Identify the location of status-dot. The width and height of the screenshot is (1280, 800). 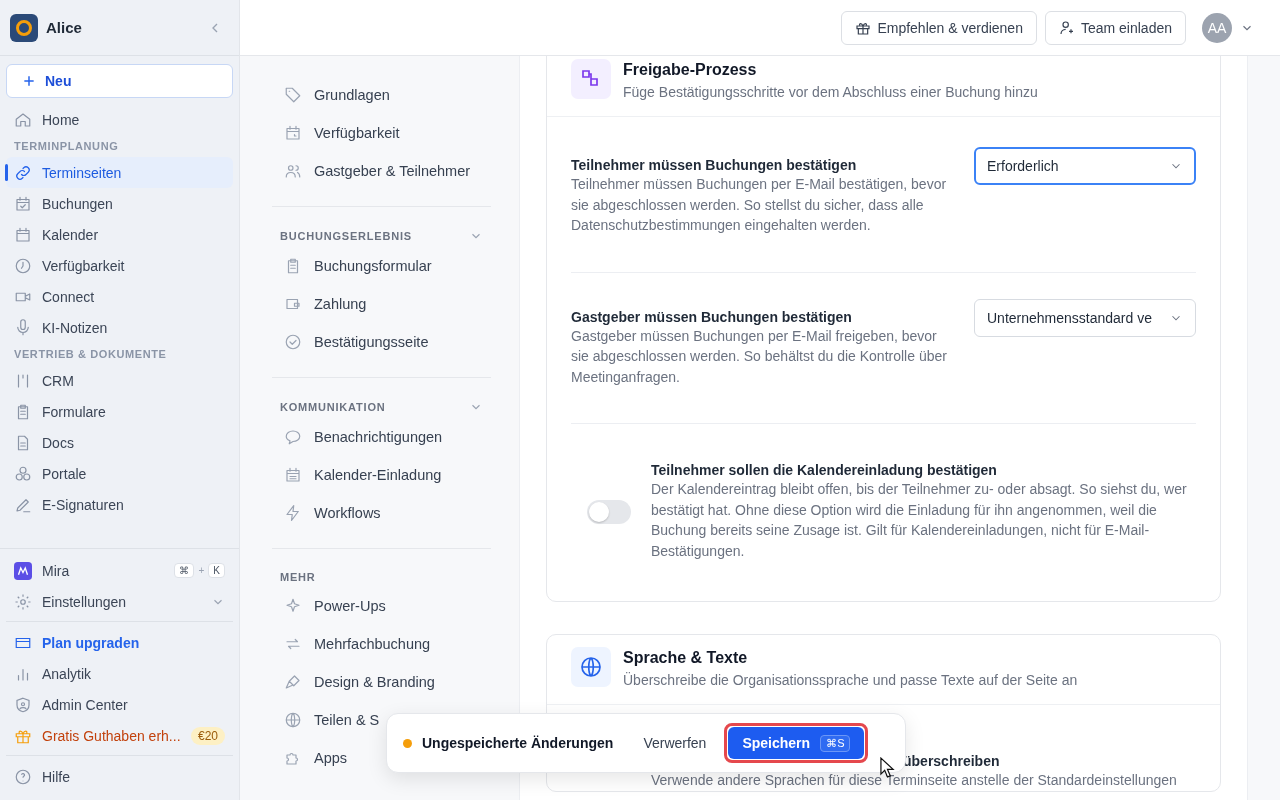
(407, 743).